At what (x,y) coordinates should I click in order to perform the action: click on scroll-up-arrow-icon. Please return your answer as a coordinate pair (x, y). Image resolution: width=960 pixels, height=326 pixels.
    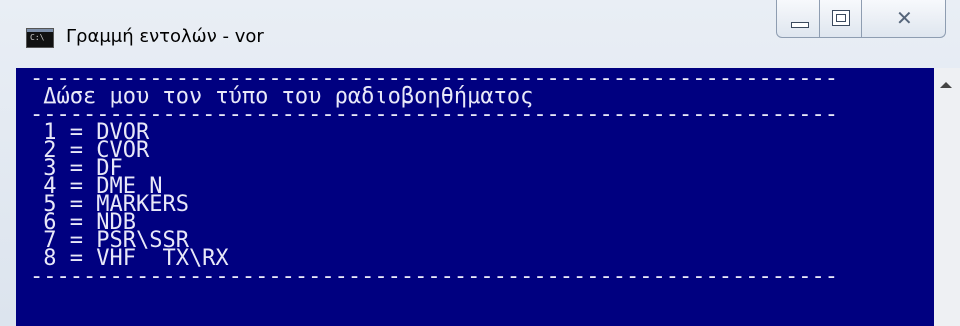
    Looking at the image, I should click on (946, 85).